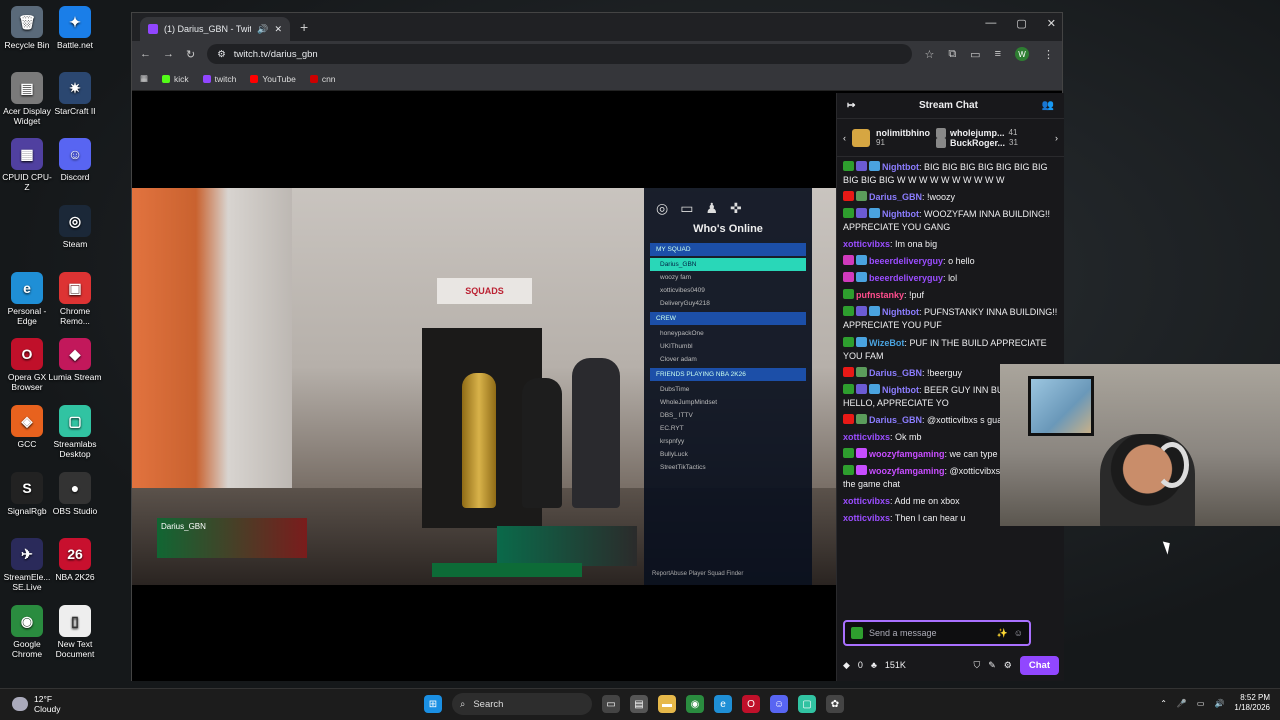 This screenshot has width=1280, height=720. What do you see at coordinates (168, 54) in the screenshot?
I see `forward-icon: →` at bounding box center [168, 54].